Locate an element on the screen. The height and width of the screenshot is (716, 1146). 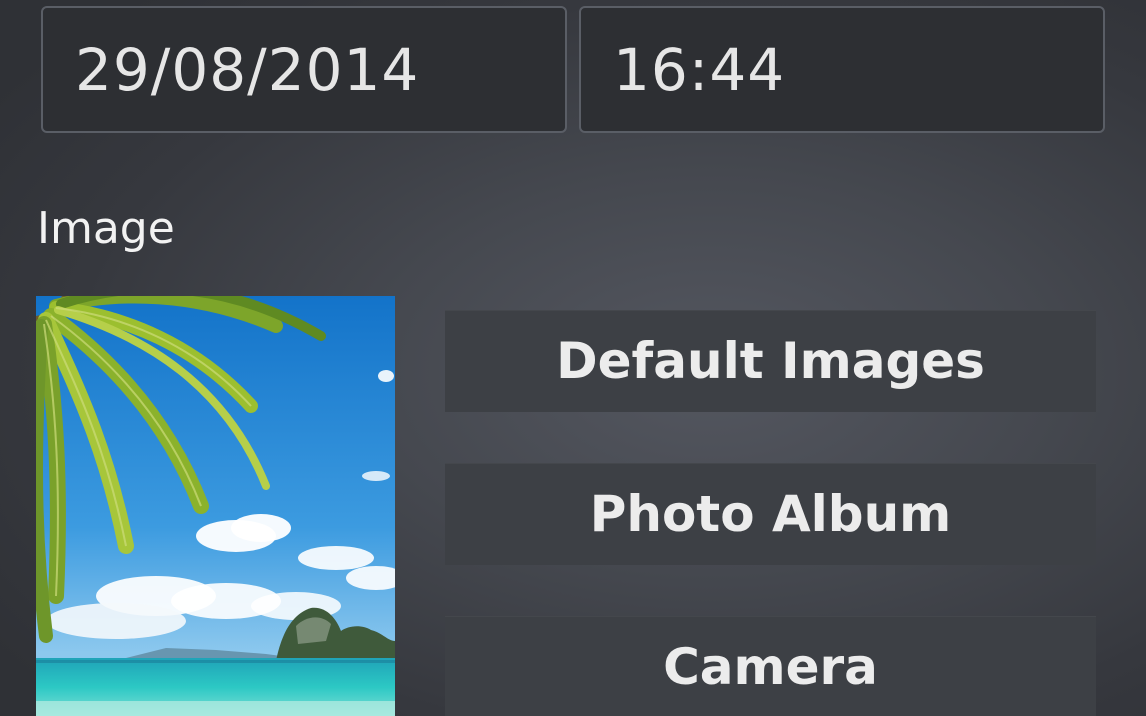
camera-button: Camera is located at coordinates (770, 666).